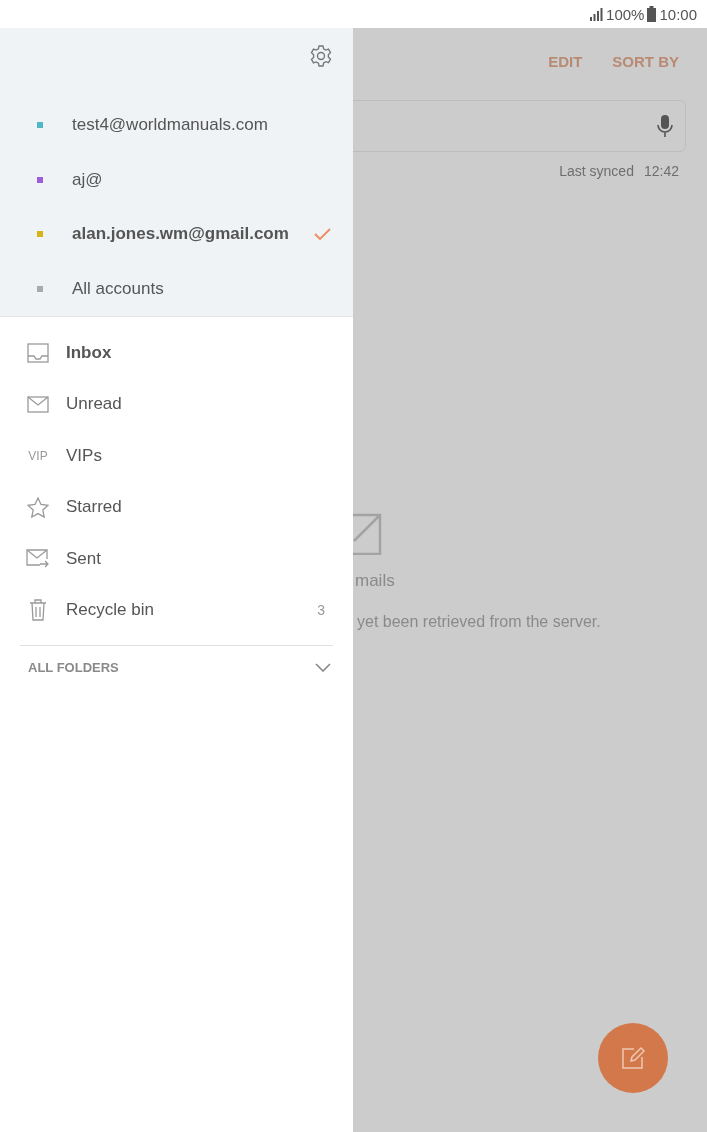 The height and width of the screenshot is (1132, 707). I want to click on folder-item: Starred, so click(176, 507).